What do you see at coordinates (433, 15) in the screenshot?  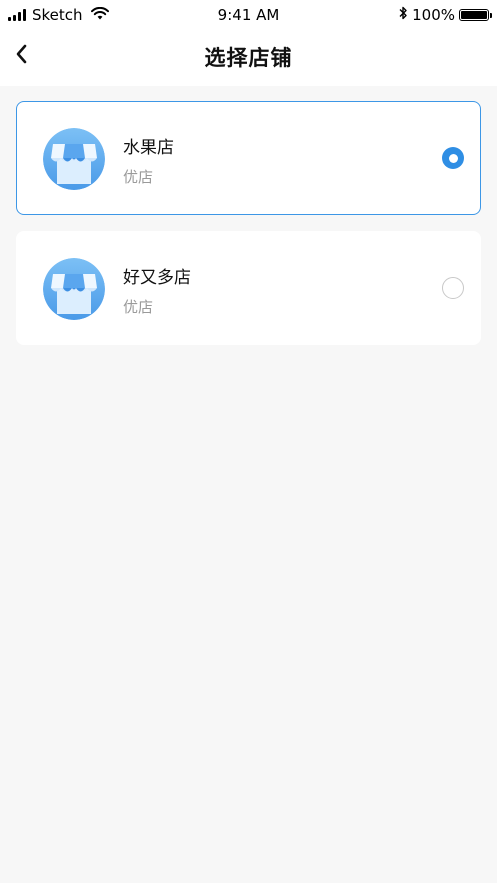 I see `battery-percentage: 100%` at bounding box center [433, 15].